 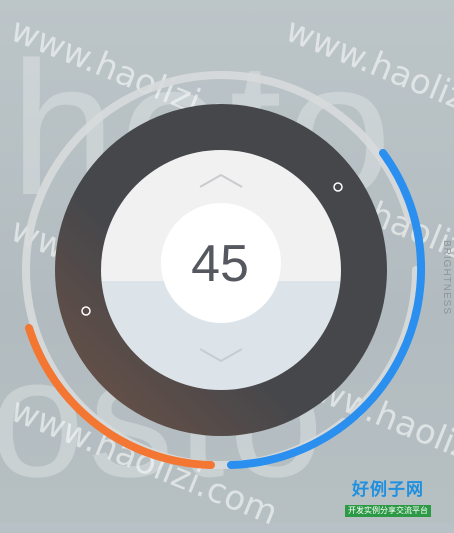 I want to click on temperature-value: 45, so click(x=220, y=264).